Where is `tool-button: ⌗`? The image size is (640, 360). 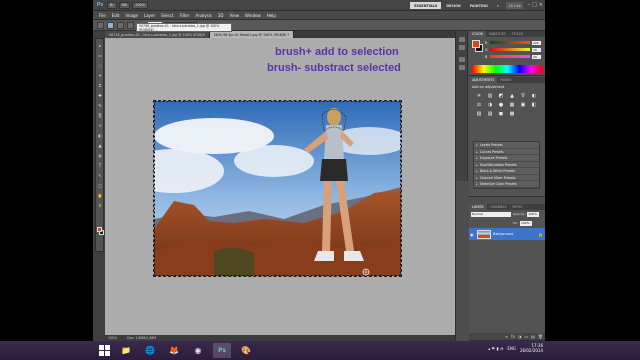
tool-button: ⌗ is located at coordinates (100, 85).